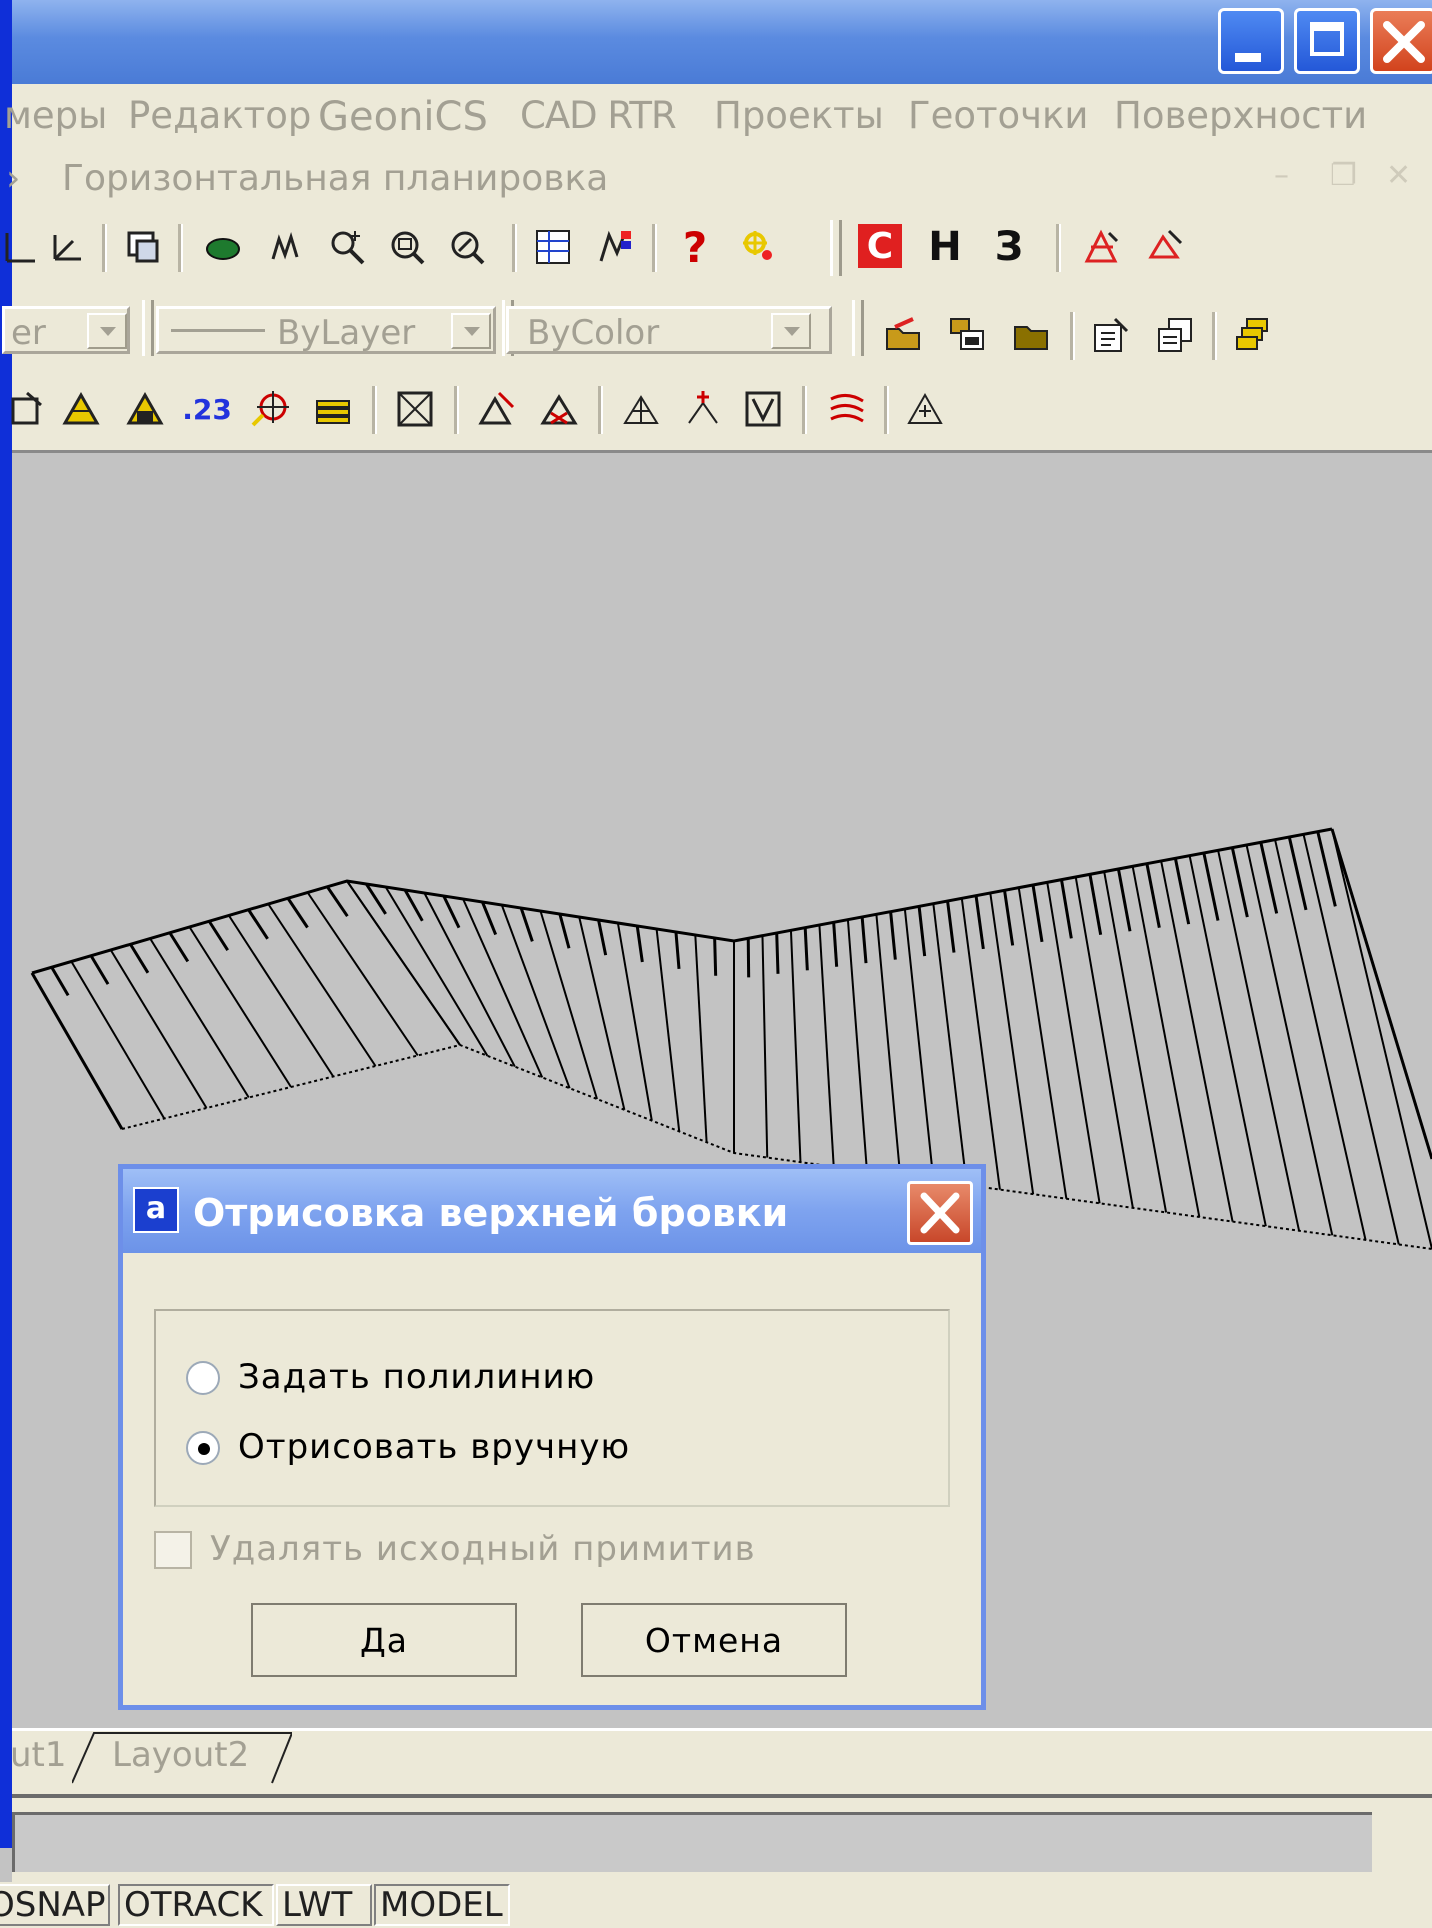  I want to click on status-model: MODEL, so click(442, 1905).